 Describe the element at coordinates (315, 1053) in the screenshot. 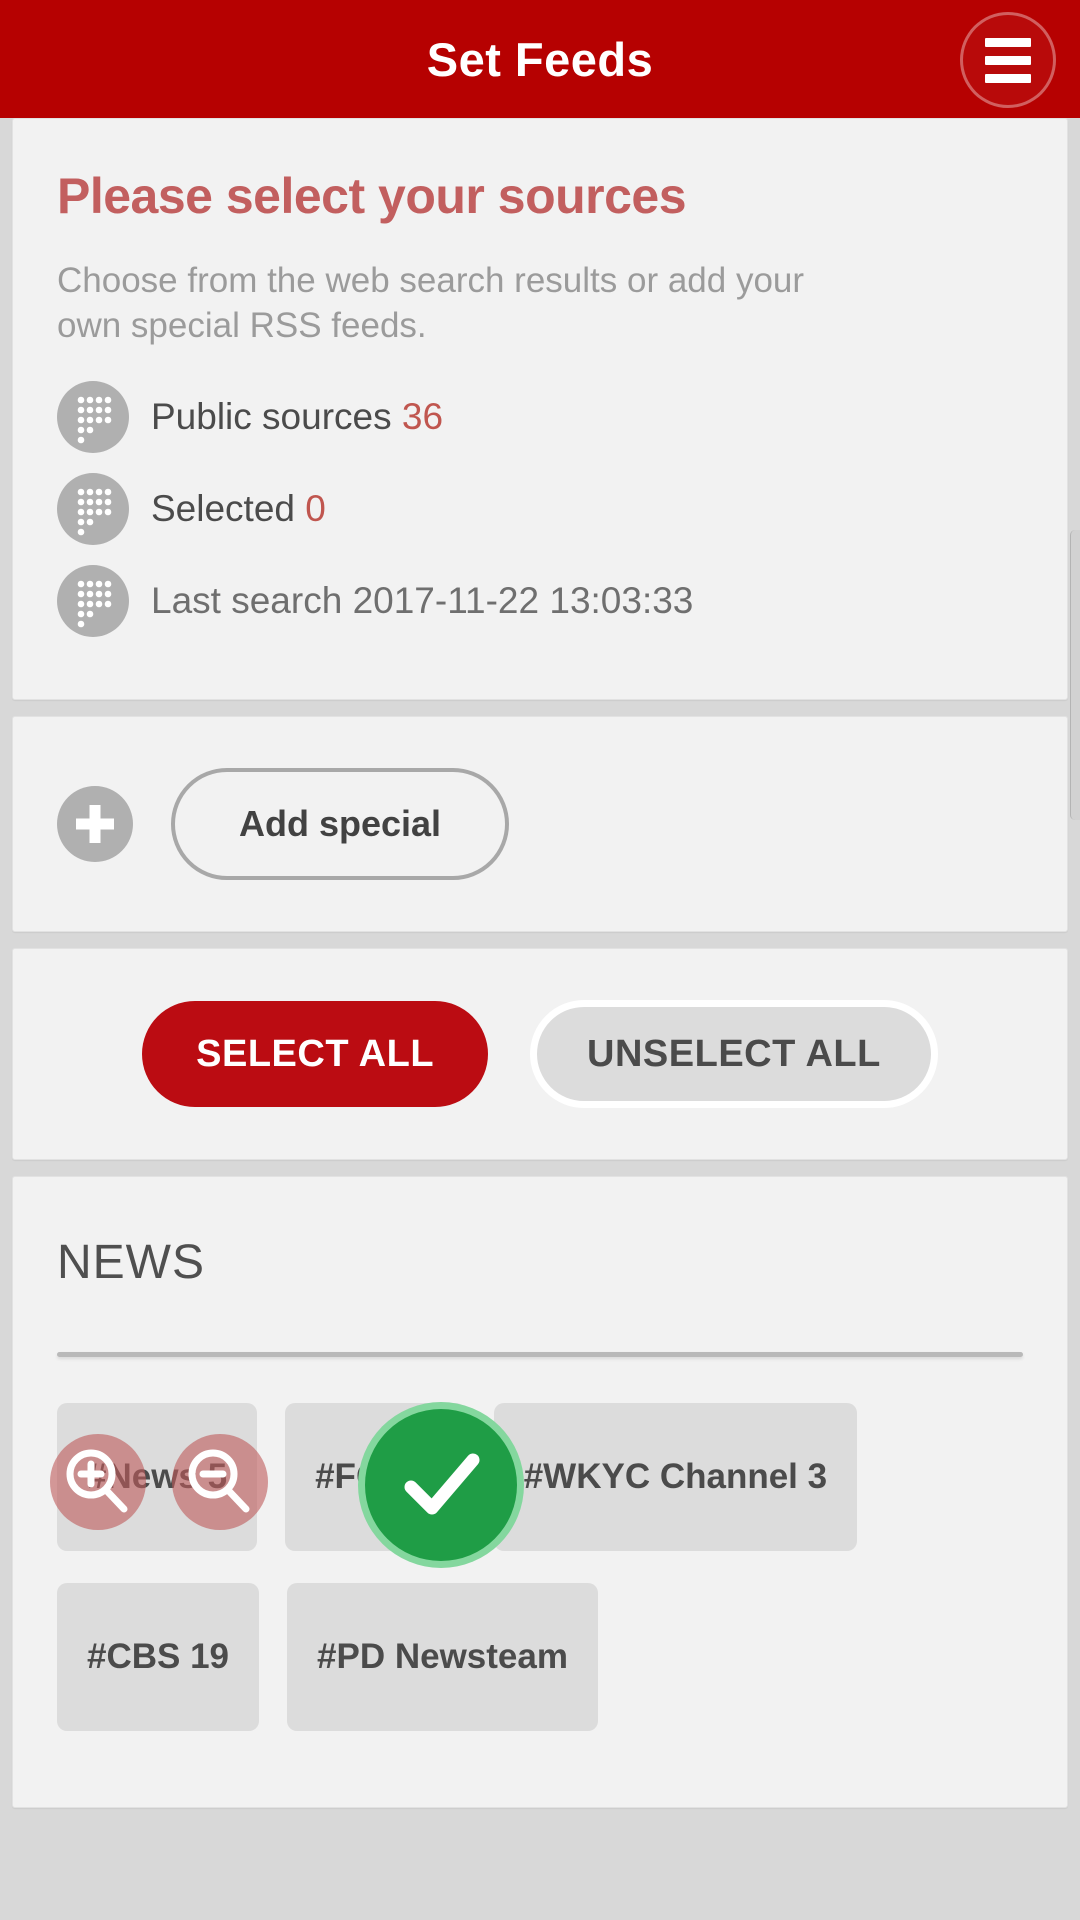

I see `select-all-button: SELECT ALL` at that location.